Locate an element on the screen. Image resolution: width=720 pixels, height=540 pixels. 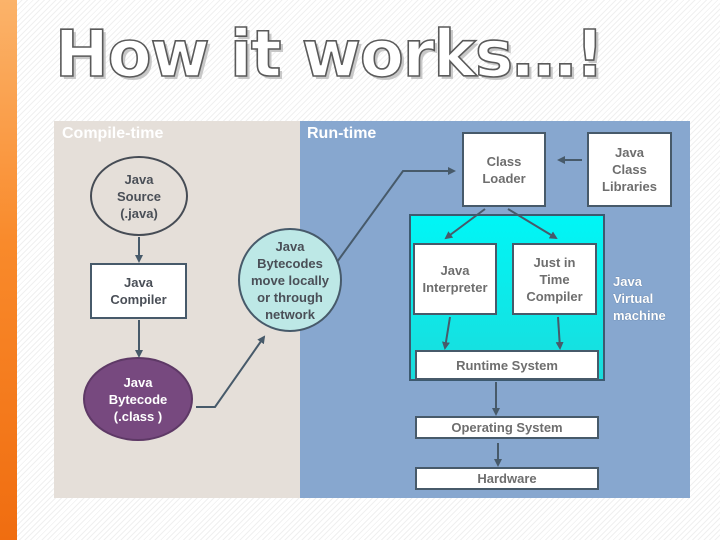
operating-system-node: Operating System is located at coordinates (507, 427).